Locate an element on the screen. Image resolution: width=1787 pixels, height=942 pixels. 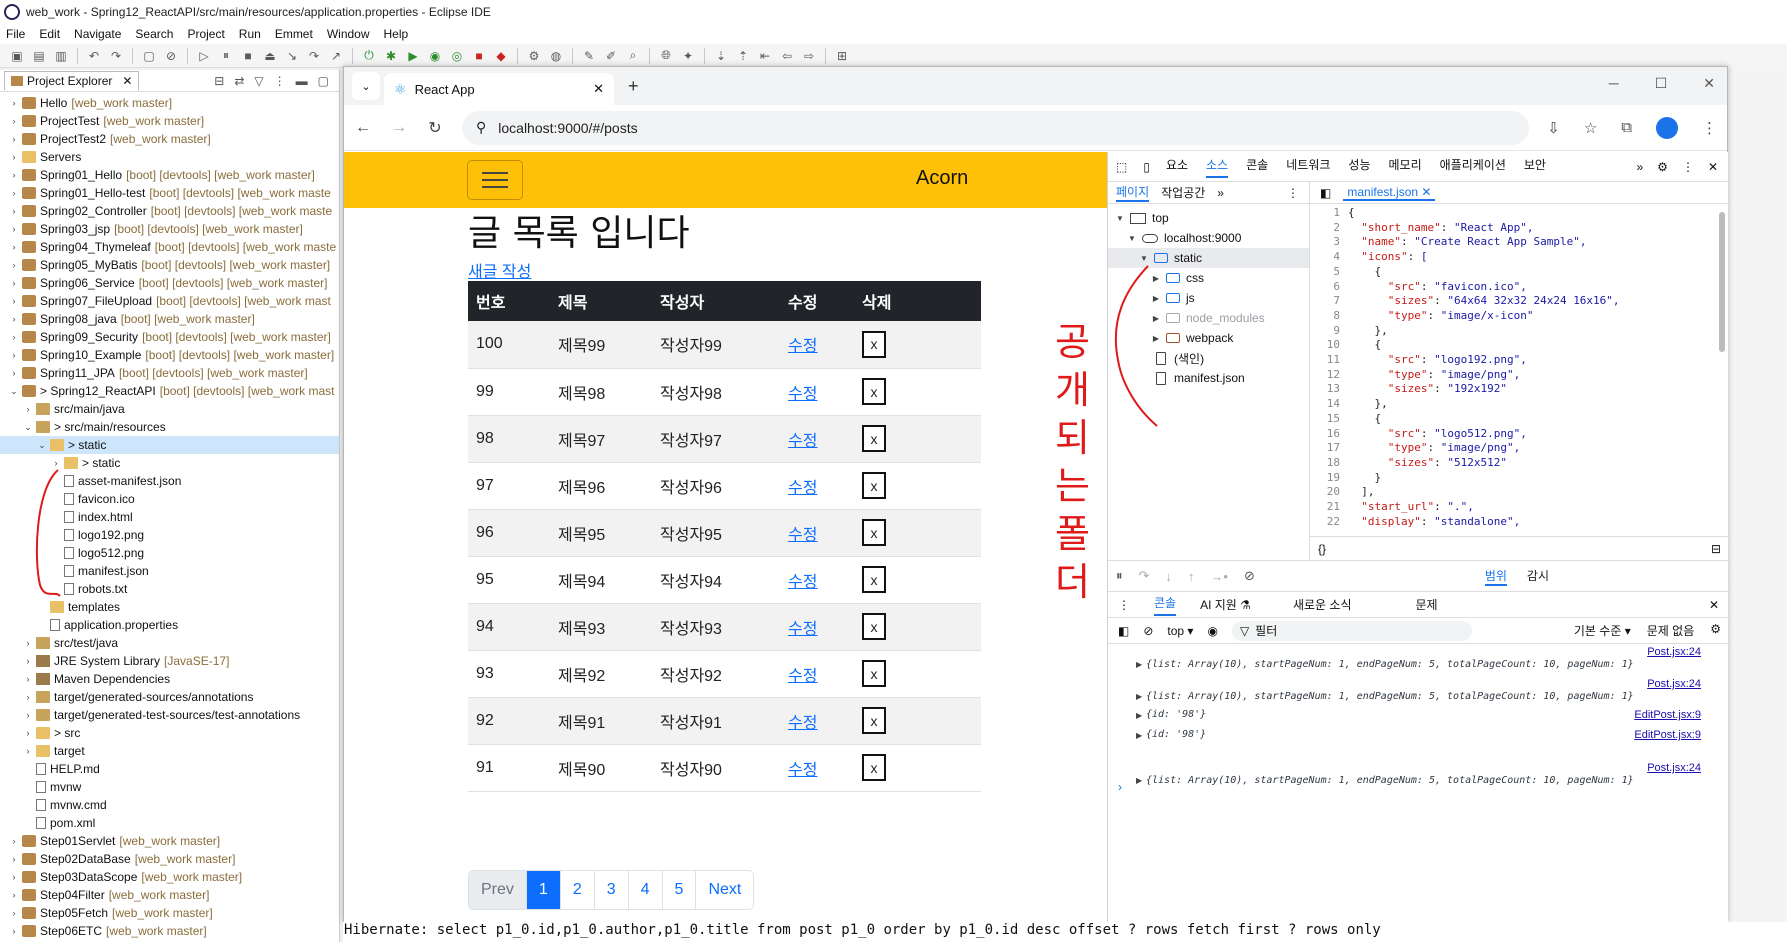
pager-page-5: 5 is located at coordinates (679, 890).